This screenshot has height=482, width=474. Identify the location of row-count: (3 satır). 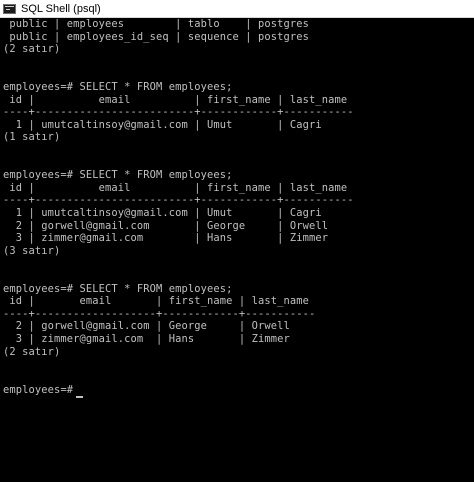
(32, 251).